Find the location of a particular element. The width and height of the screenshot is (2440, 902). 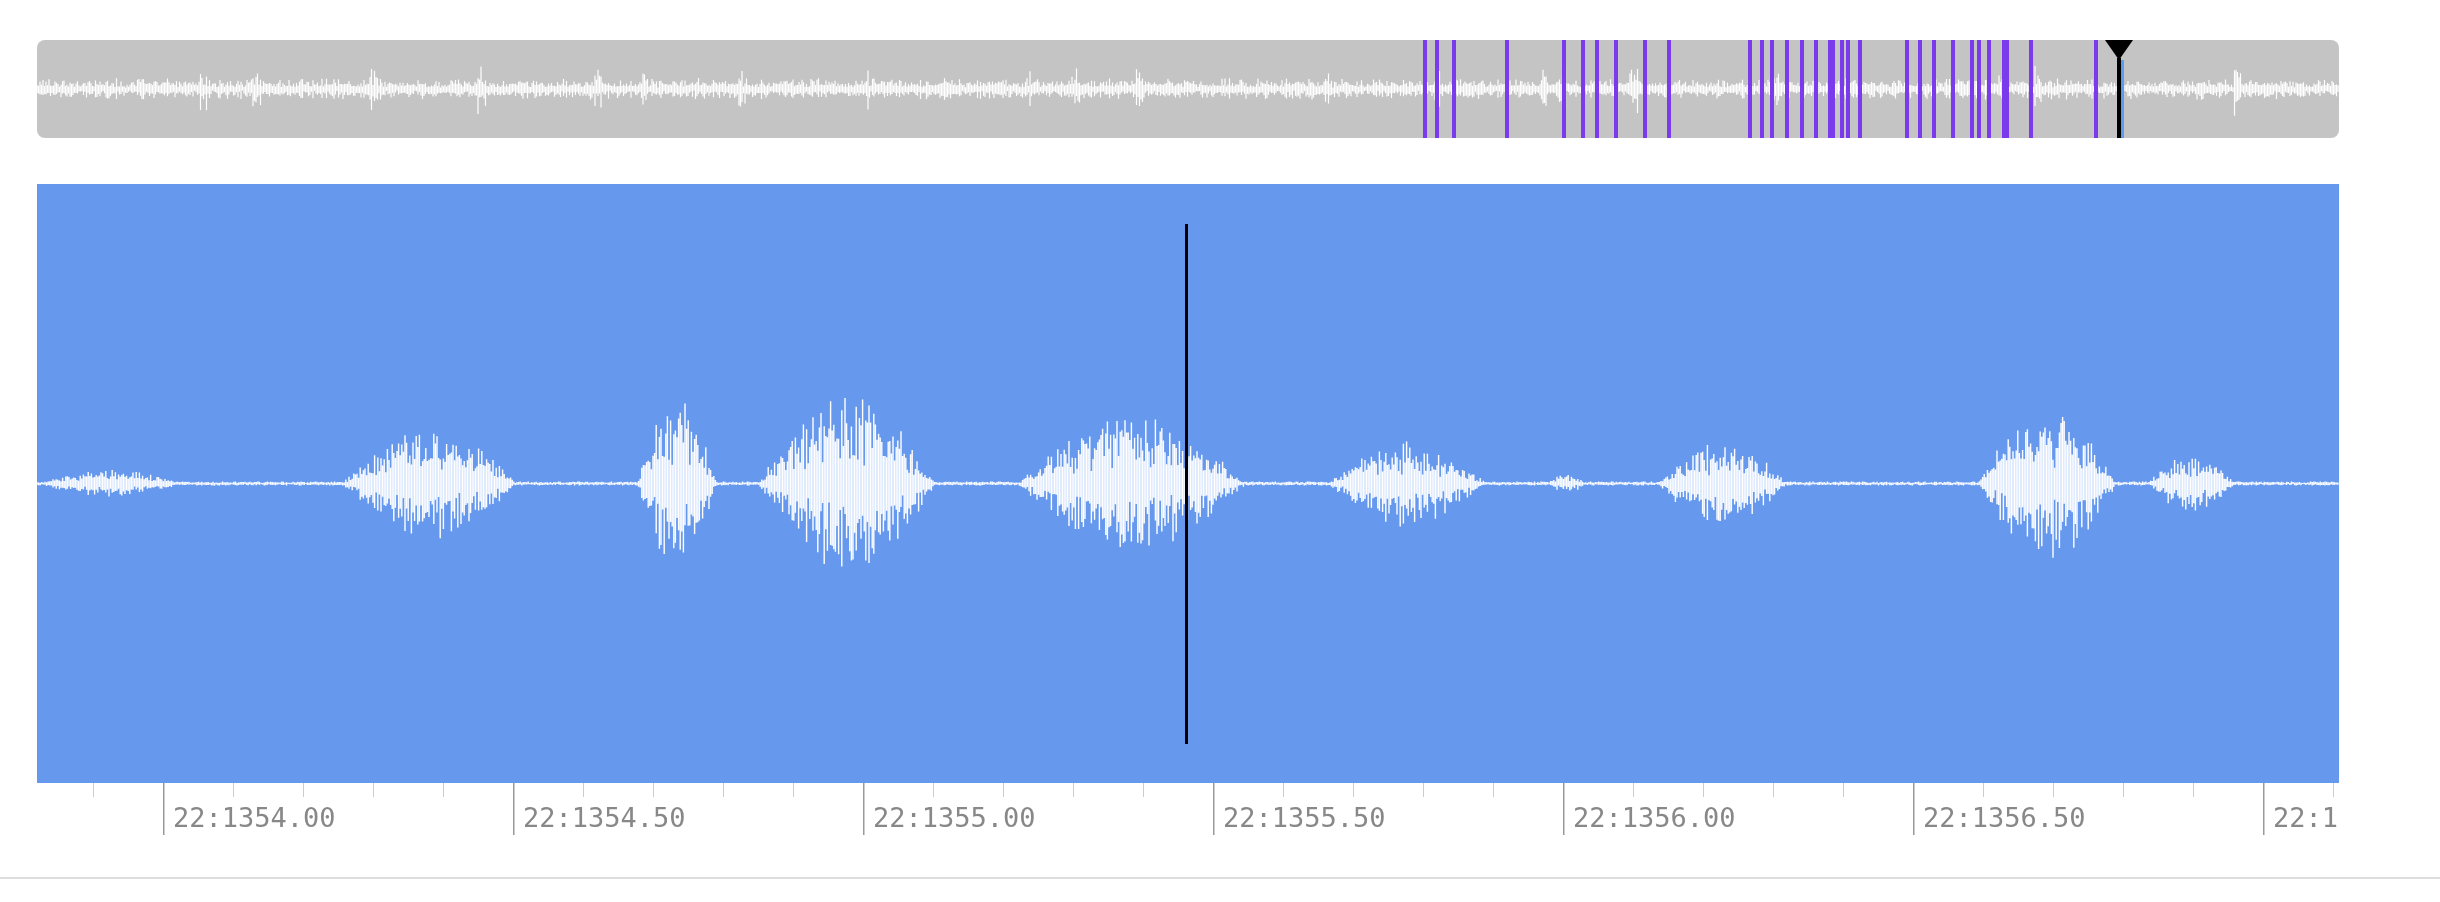

time-axis-label: 22:1356.00 is located at coordinates (1654, 818).